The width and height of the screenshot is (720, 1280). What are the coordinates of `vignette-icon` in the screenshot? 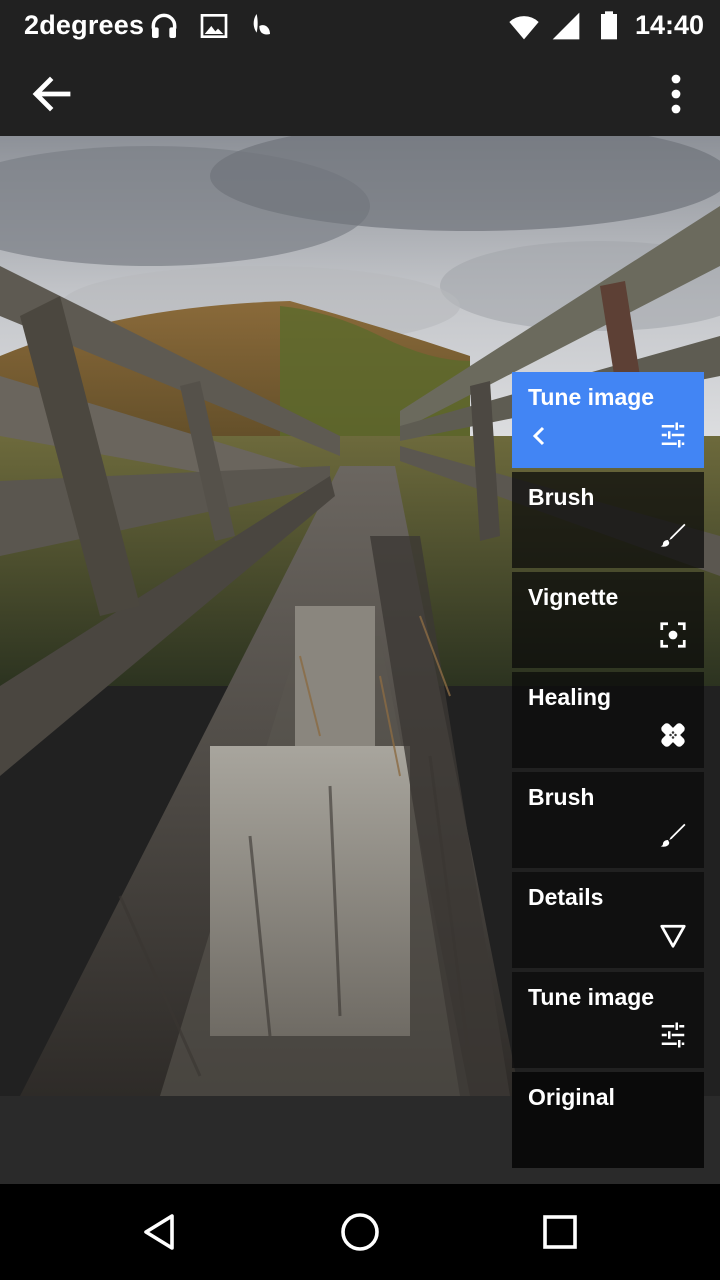 It's located at (673, 635).